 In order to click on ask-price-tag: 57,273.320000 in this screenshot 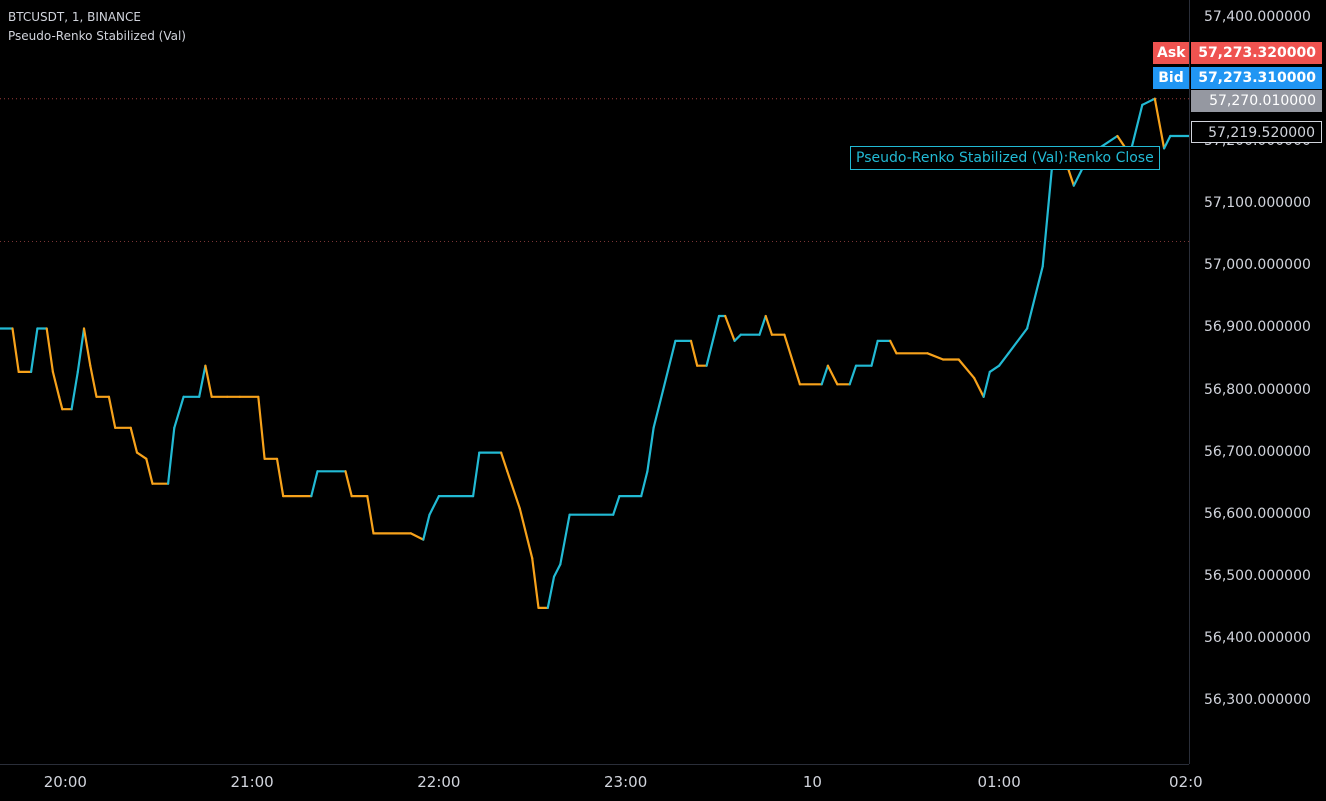, I will do `click(1256, 53)`.